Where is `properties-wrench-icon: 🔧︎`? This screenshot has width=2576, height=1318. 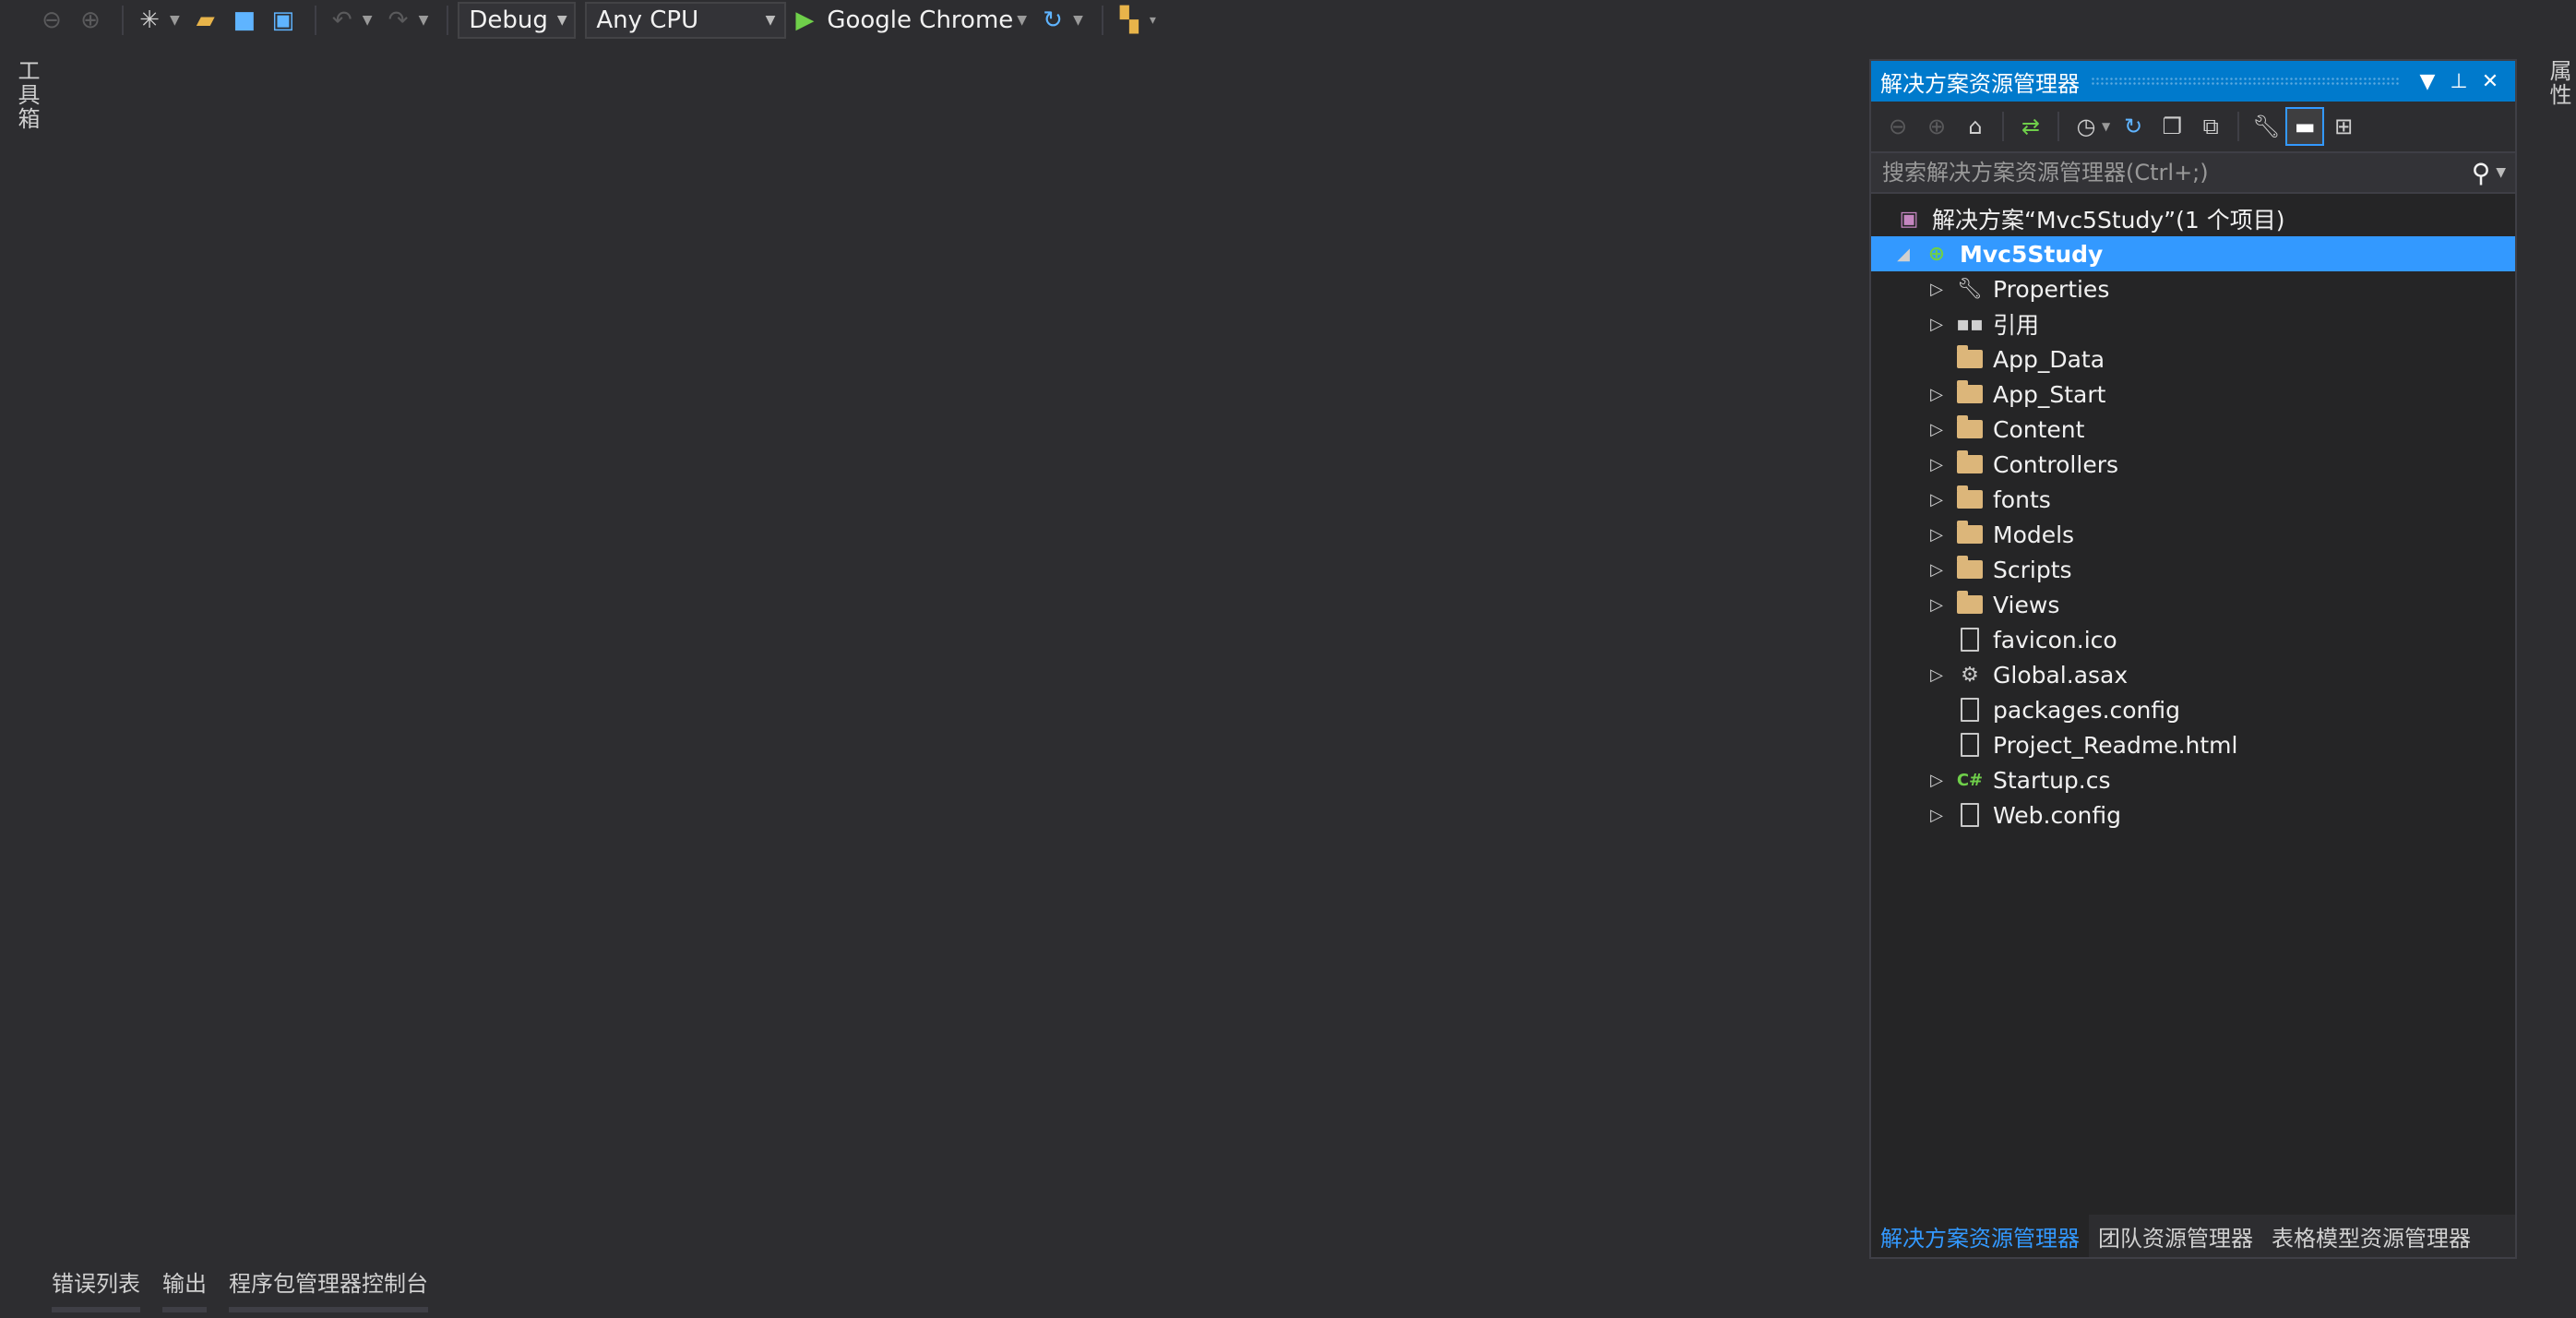 properties-wrench-icon: 🔧︎ is located at coordinates (2266, 127).